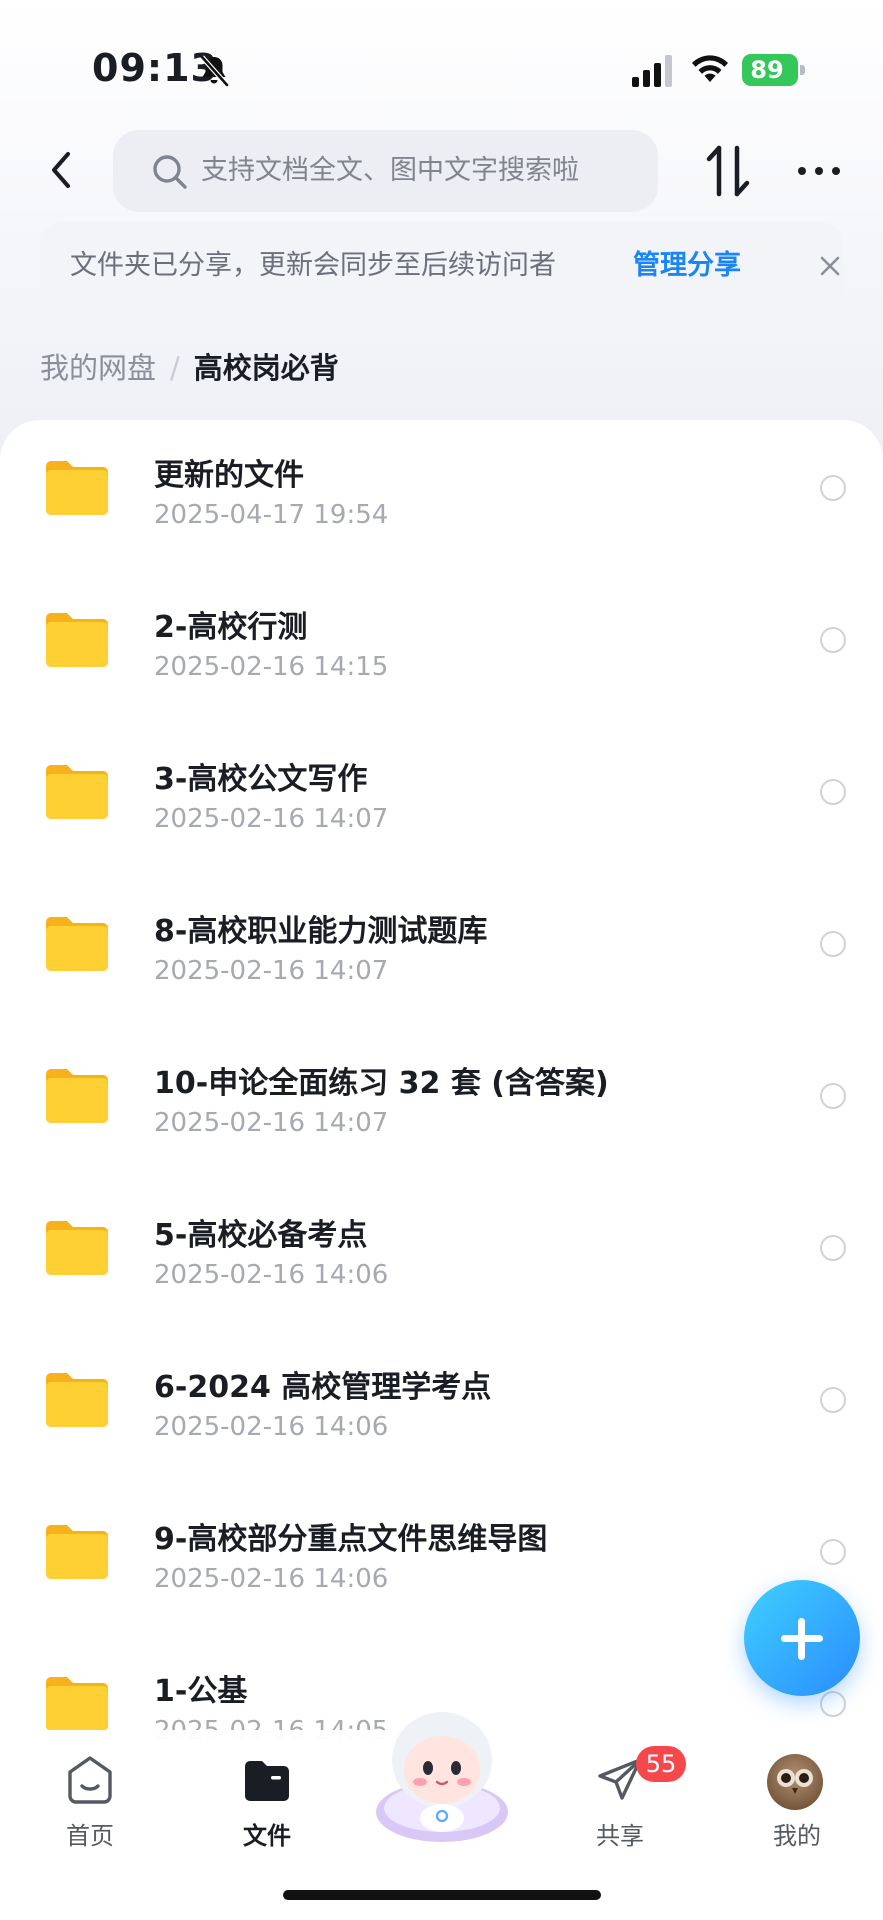 Image resolution: width=883 pixels, height=1920 pixels. I want to click on search-placeholder: 支持文档全文、图中文字搜索啦, so click(390, 170).